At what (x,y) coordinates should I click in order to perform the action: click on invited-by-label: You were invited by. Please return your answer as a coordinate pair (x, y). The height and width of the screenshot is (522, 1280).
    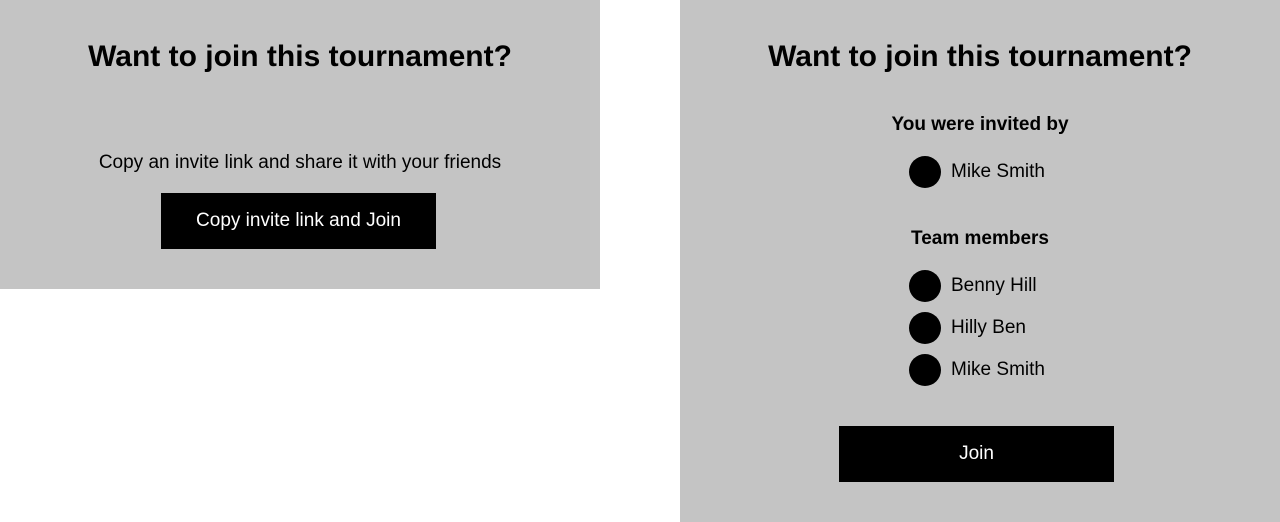
    Looking at the image, I should click on (980, 124).